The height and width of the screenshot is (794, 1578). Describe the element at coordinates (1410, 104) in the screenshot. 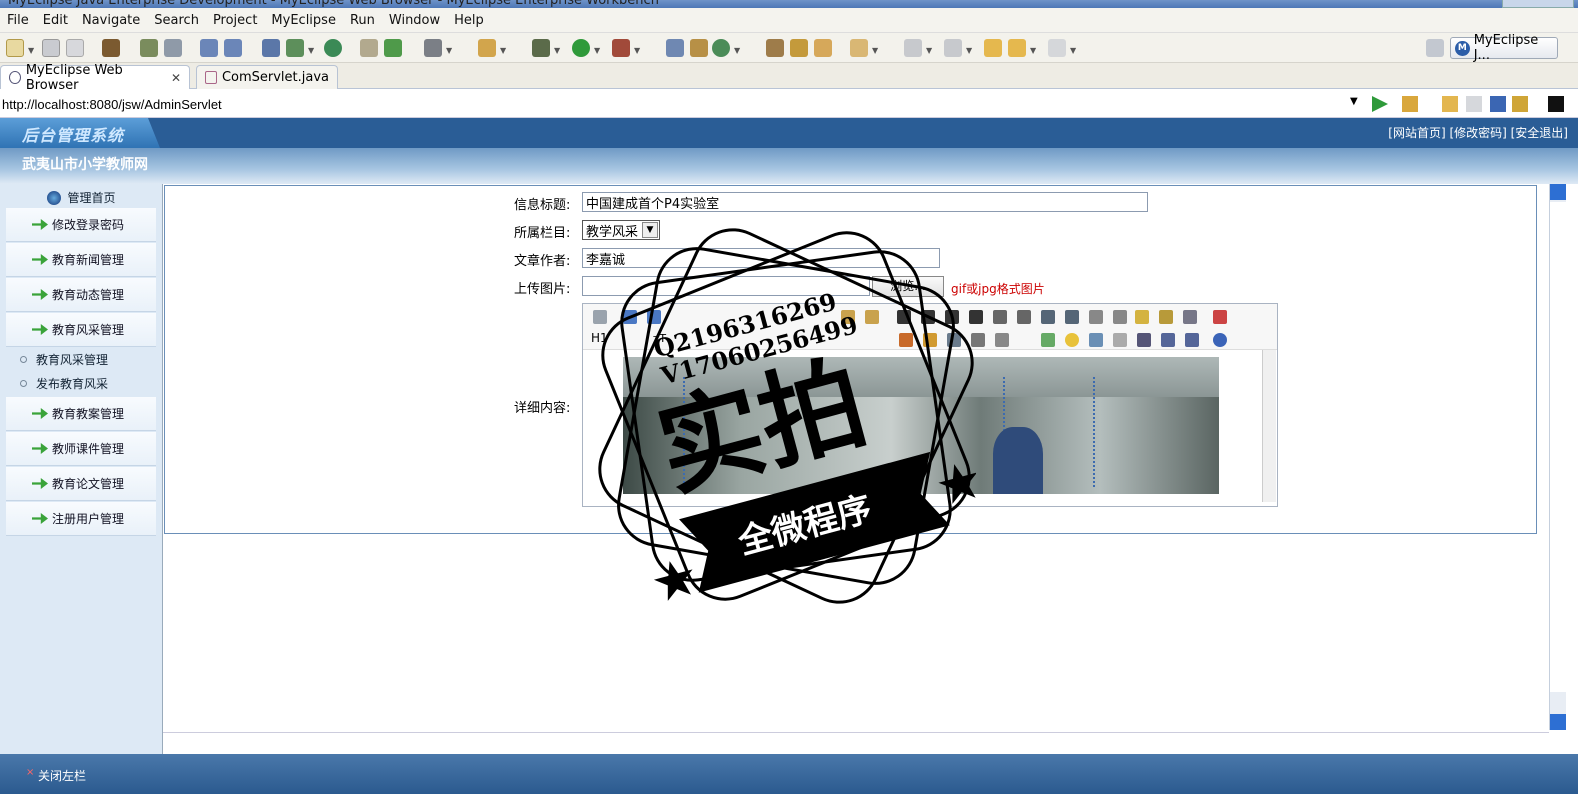

I see `favorites-icon` at that location.